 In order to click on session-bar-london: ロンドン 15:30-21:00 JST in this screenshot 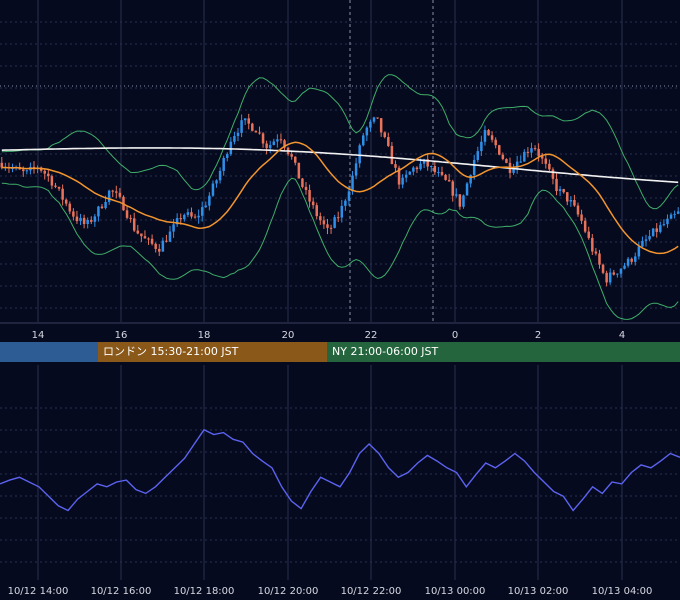, I will do `click(212, 352)`.